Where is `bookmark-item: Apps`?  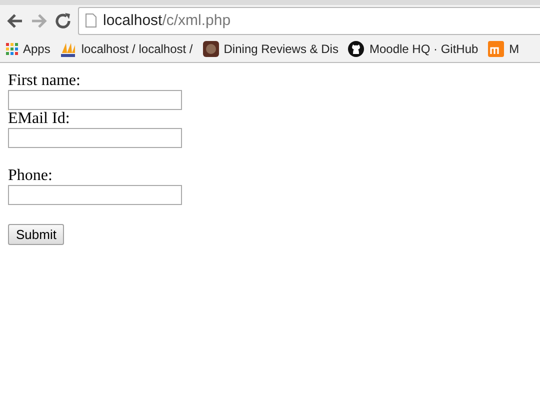 bookmark-item: Apps is located at coordinates (28, 49).